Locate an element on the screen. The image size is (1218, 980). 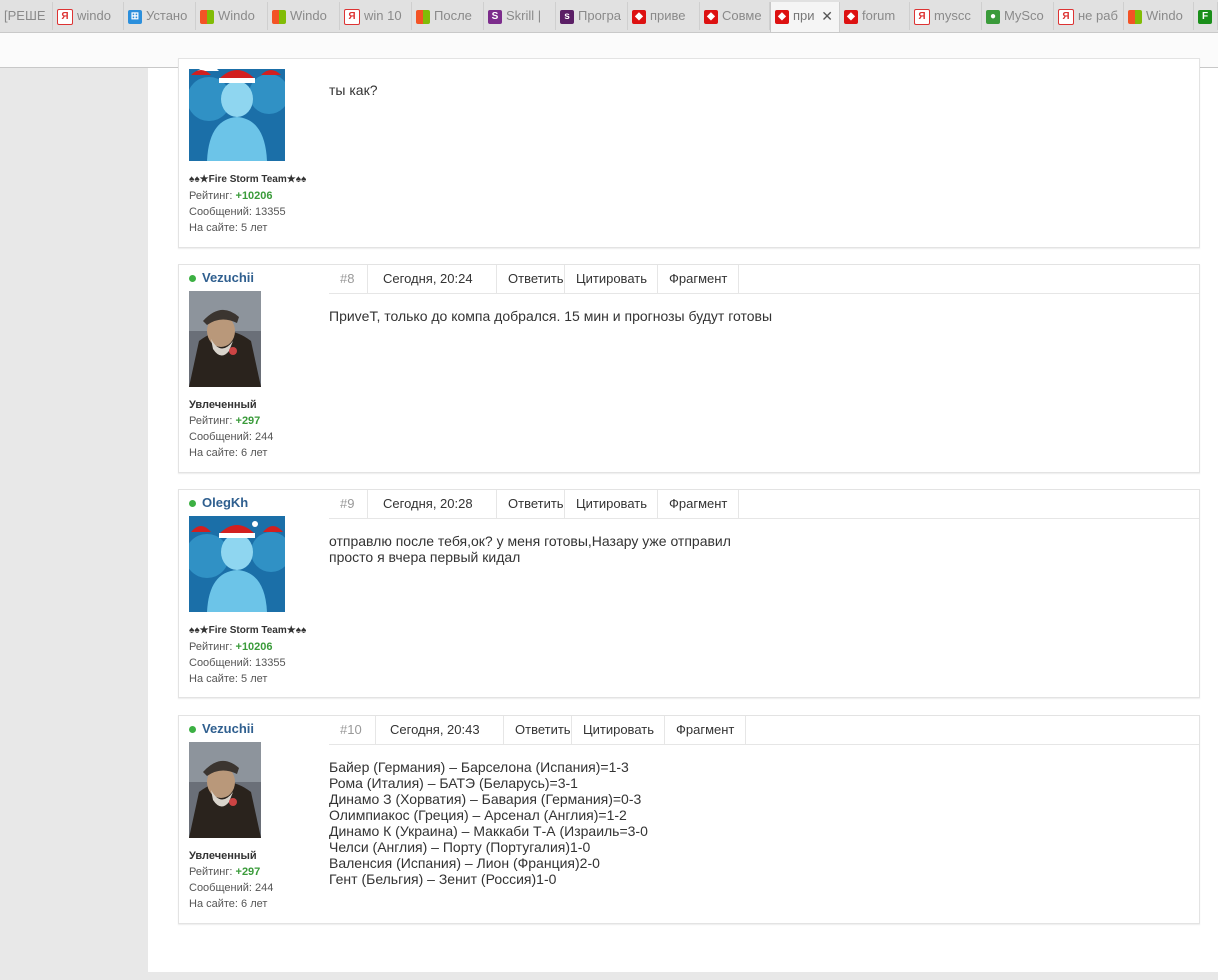
browser-tab: ◆ forum is located at coordinates (875, 16).